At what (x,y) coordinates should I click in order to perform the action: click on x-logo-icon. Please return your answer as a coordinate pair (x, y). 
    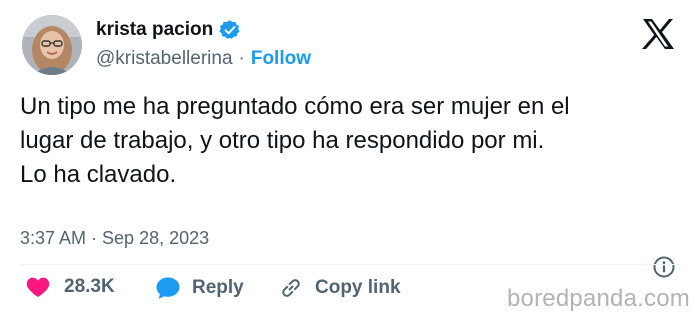
    Looking at the image, I should click on (658, 34).